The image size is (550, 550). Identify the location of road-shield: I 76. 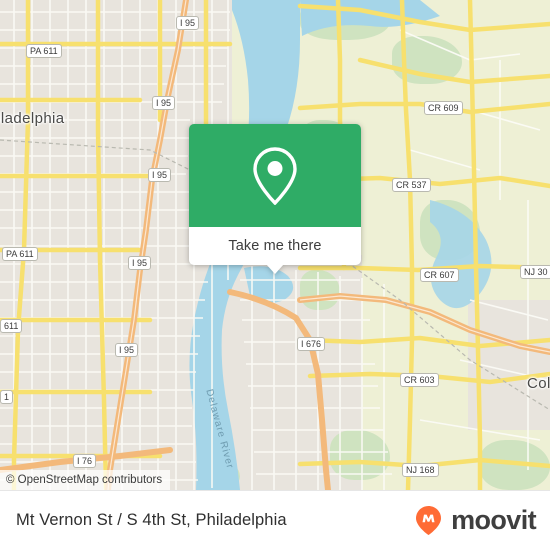
(85, 461).